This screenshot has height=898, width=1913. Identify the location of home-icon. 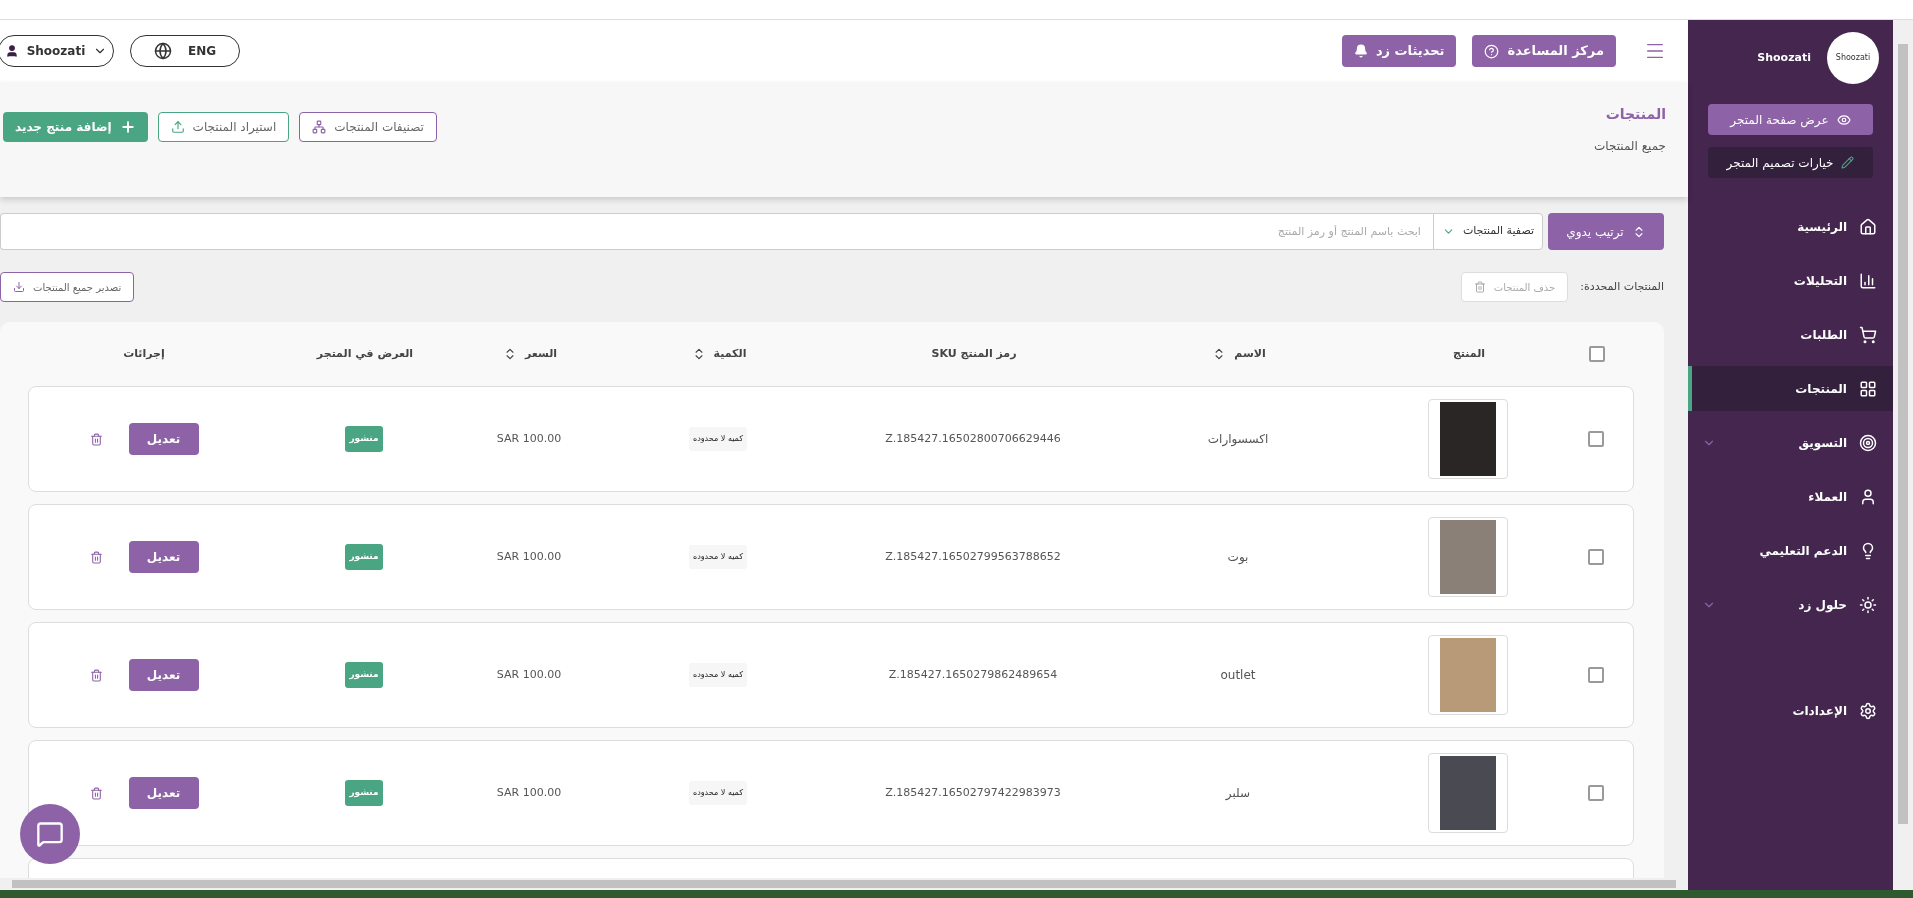
(1868, 226).